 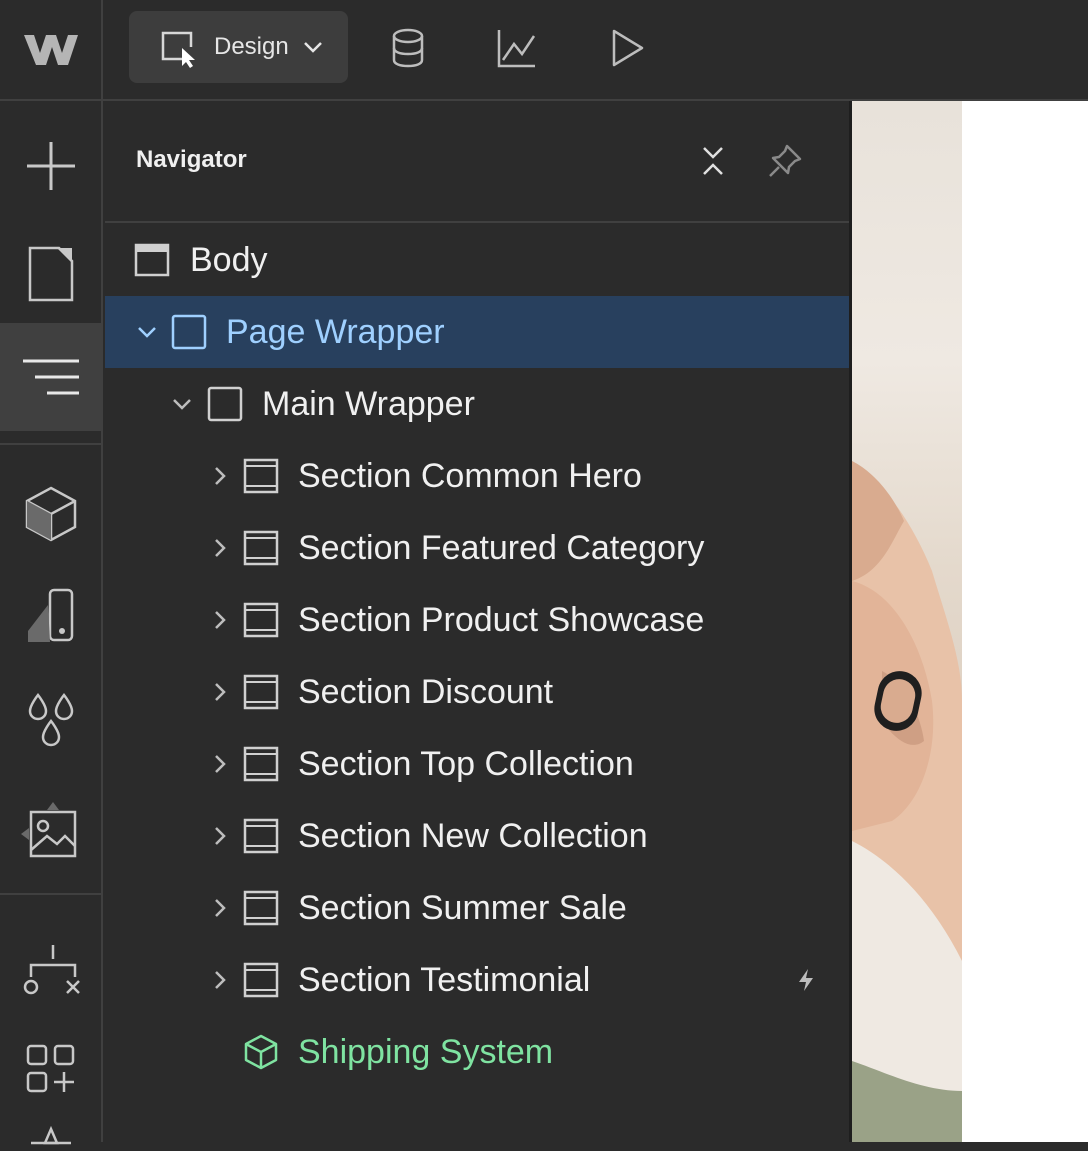 I want to click on components-icon, so click(x=50, y=513).